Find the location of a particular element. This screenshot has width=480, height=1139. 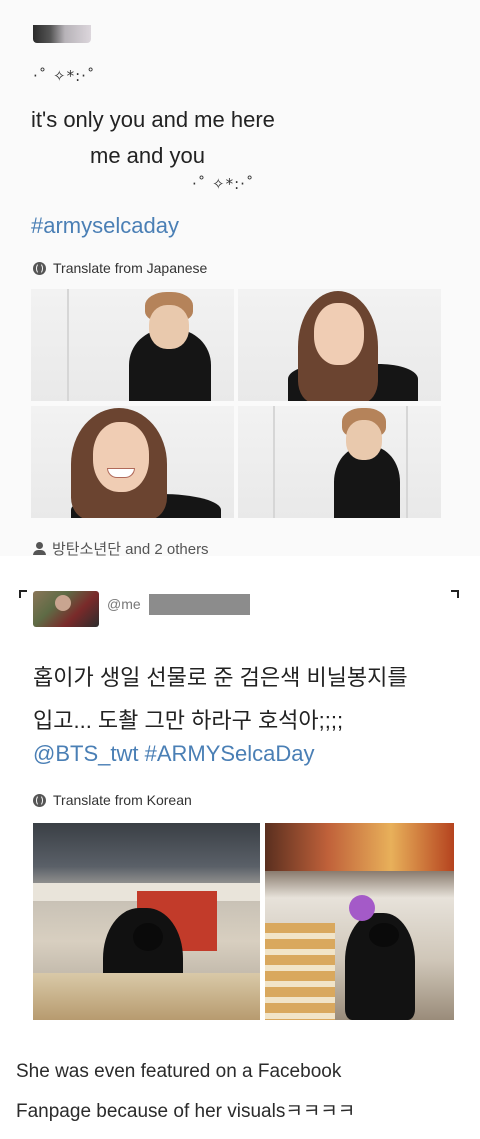

translate-label: Translate from Japanese is located at coordinates (130, 268).